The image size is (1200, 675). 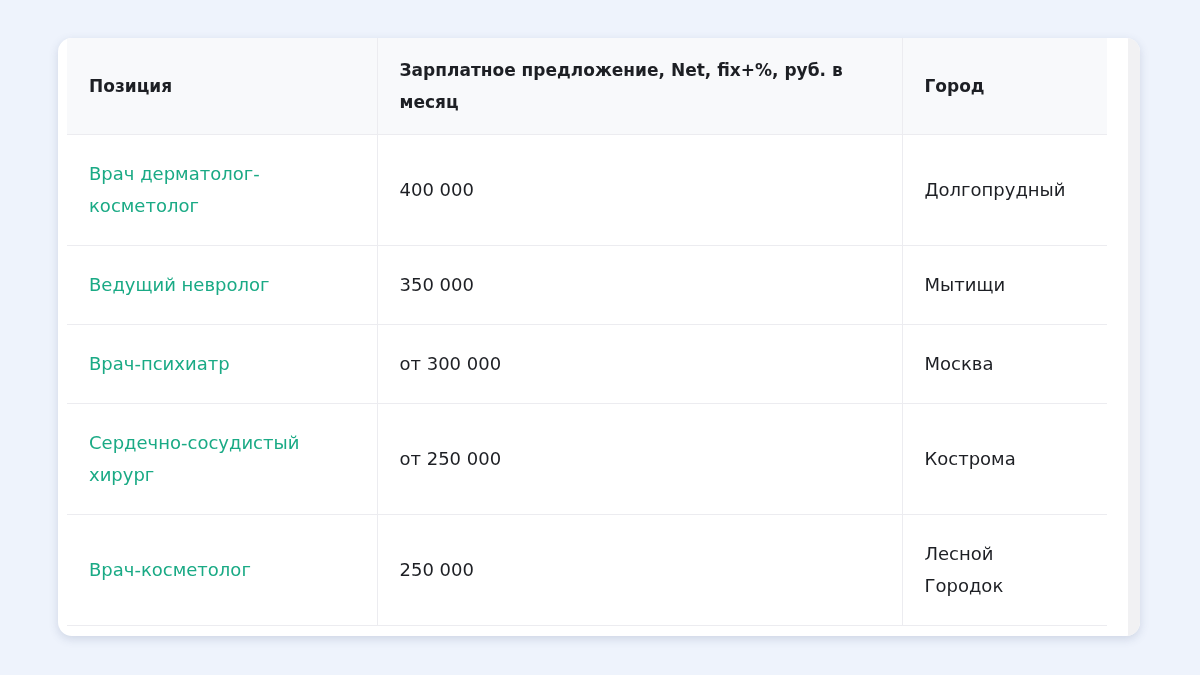 What do you see at coordinates (639, 285) in the screenshot?
I see `salary-cell: 350 000` at bounding box center [639, 285].